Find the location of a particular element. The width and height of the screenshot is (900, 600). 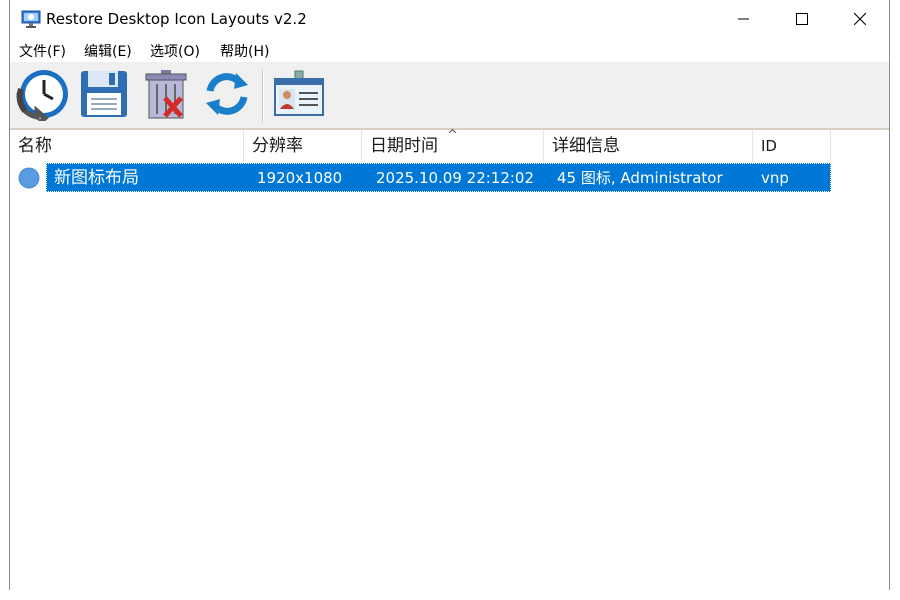

window-title: Restore Desktop Icon Layouts v2.2 is located at coordinates (176, 19).